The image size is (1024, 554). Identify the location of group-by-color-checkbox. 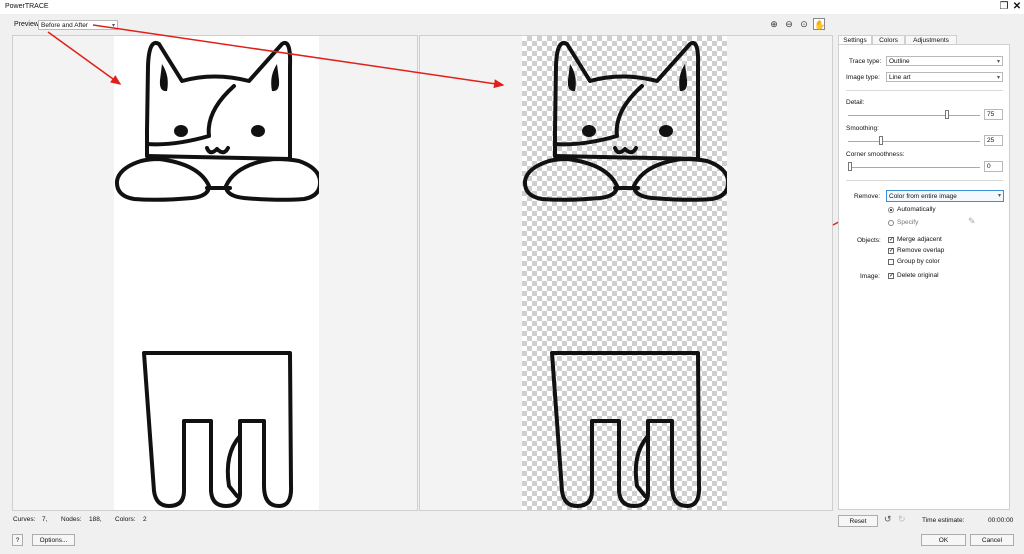
(891, 262).